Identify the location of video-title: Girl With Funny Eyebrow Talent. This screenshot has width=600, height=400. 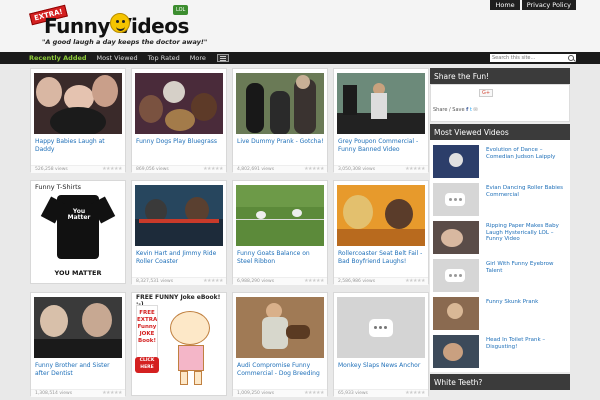
(526, 267).